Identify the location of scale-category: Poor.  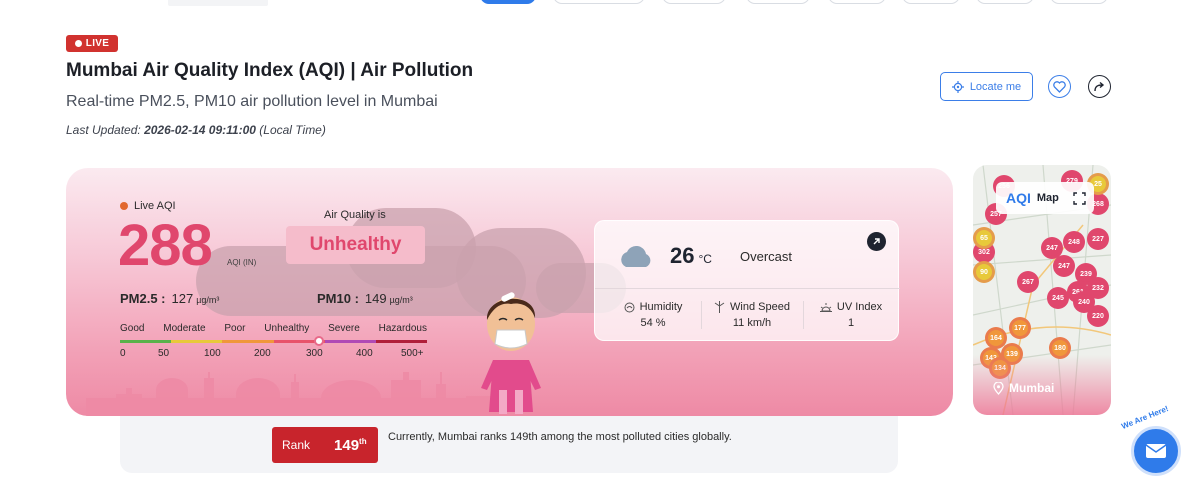
(235, 328).